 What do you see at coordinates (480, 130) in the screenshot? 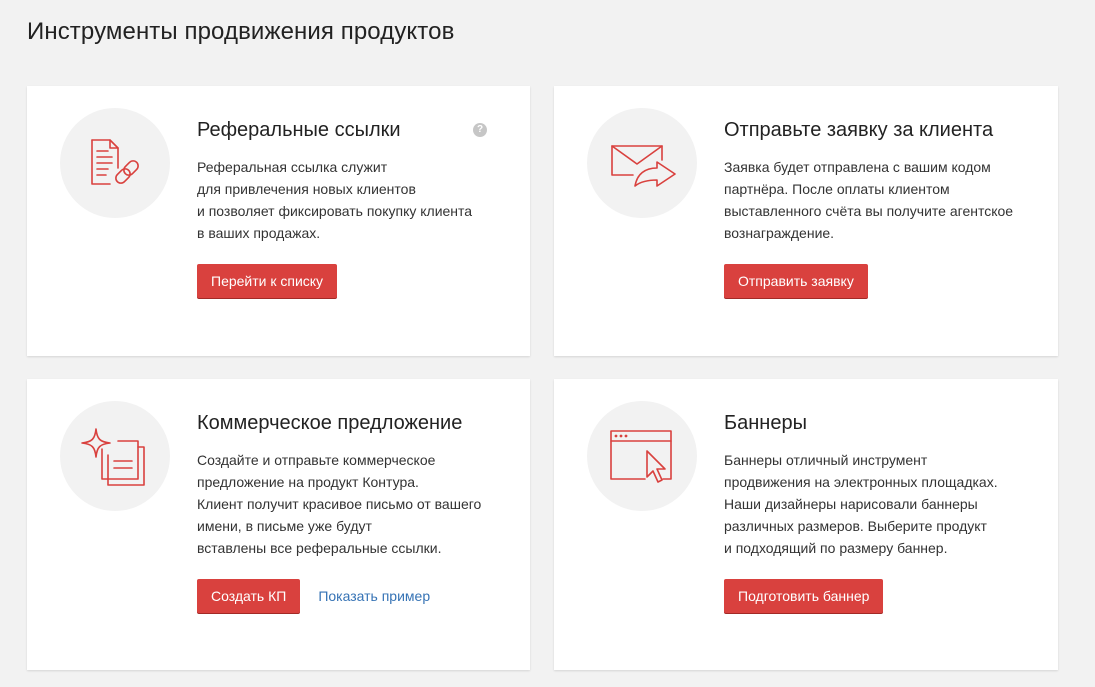
I see `help-icon: ?` at bounding box center [480, 130].